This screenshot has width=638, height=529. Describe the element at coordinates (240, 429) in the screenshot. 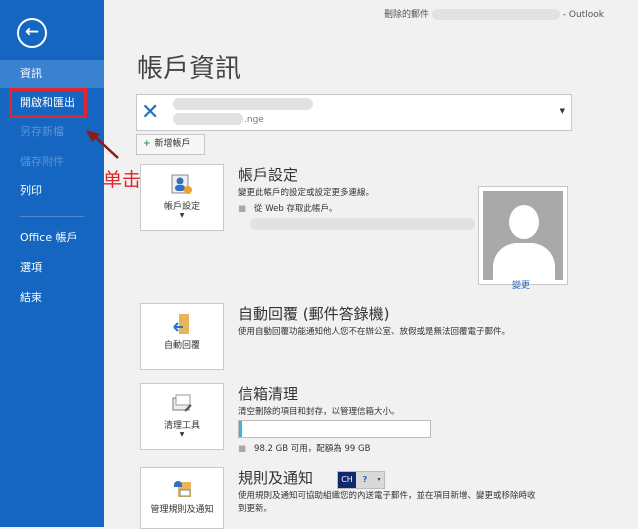

I see `mailbox-usage-fill` at that location.